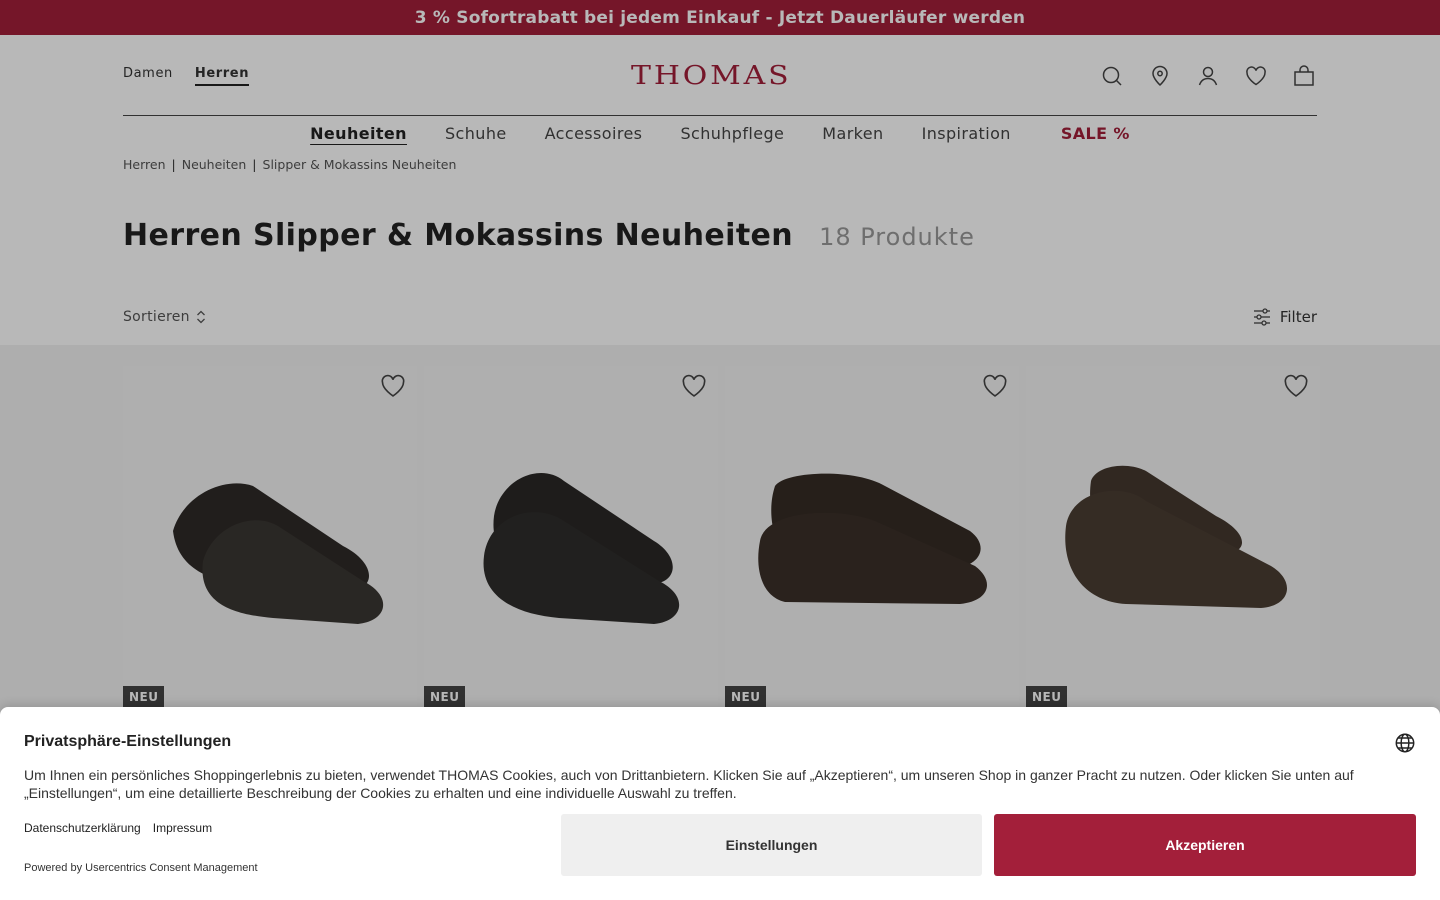  Describe the element at coordinates (128, 741) in the screenshot. I see `cookie-title: Privatsphäre-Einstellungen` at that location.